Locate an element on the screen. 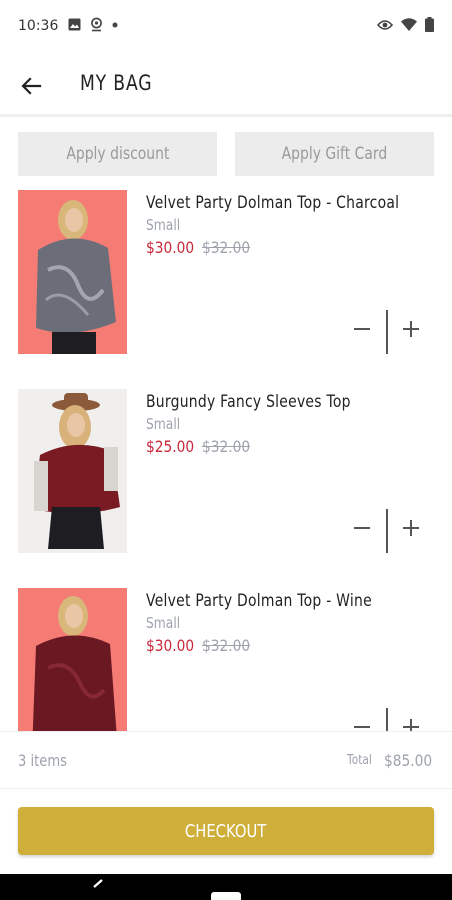 This screenshot has height=900, width=452. summary-divider-bottom is located at coordinates (226, 788).